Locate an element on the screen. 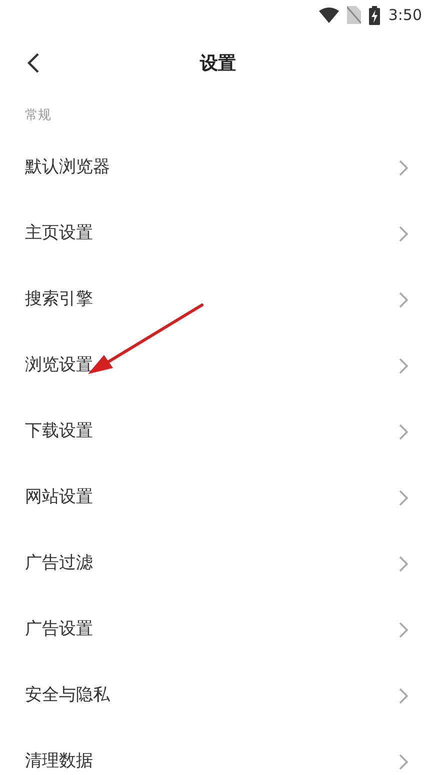 The image size is (436, 775). settings-item: 清理数据 is located at coordinates (218, 752).